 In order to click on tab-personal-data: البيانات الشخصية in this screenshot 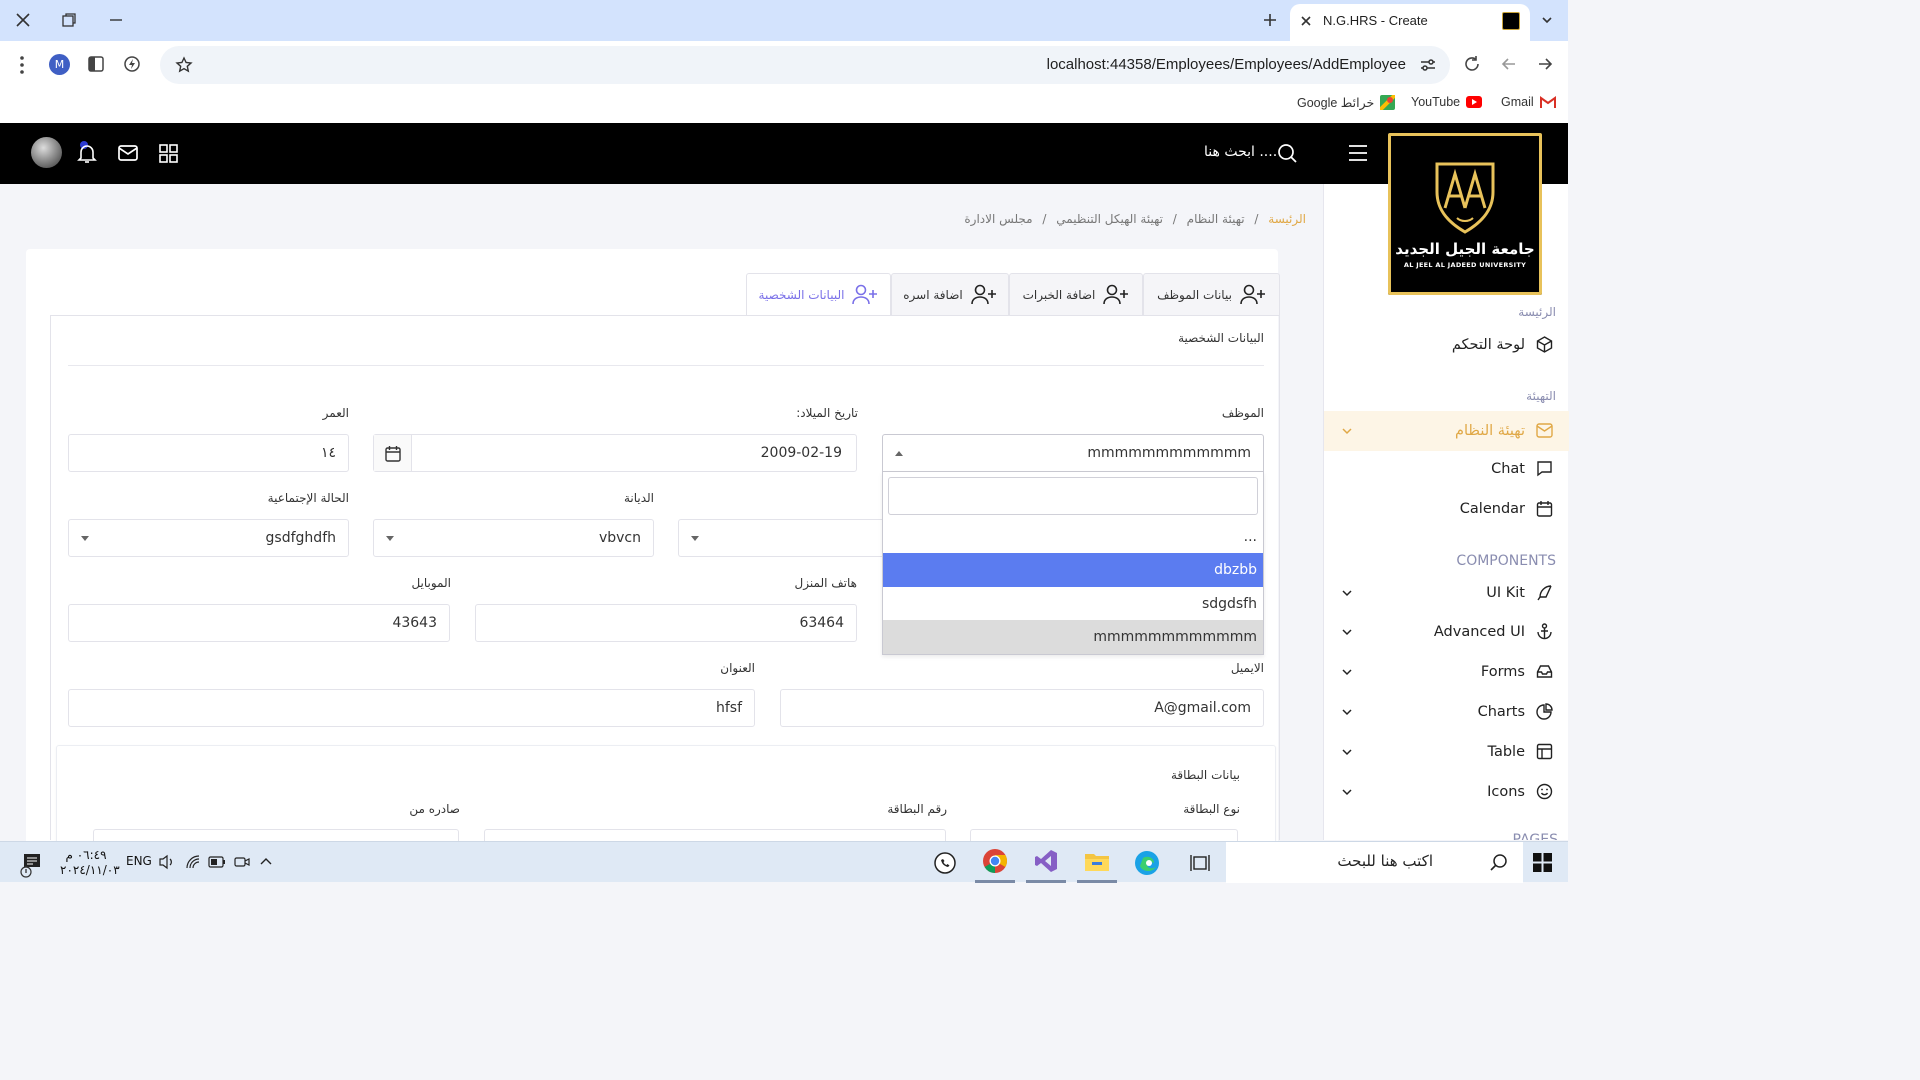, I will do `click(818, 294)`.